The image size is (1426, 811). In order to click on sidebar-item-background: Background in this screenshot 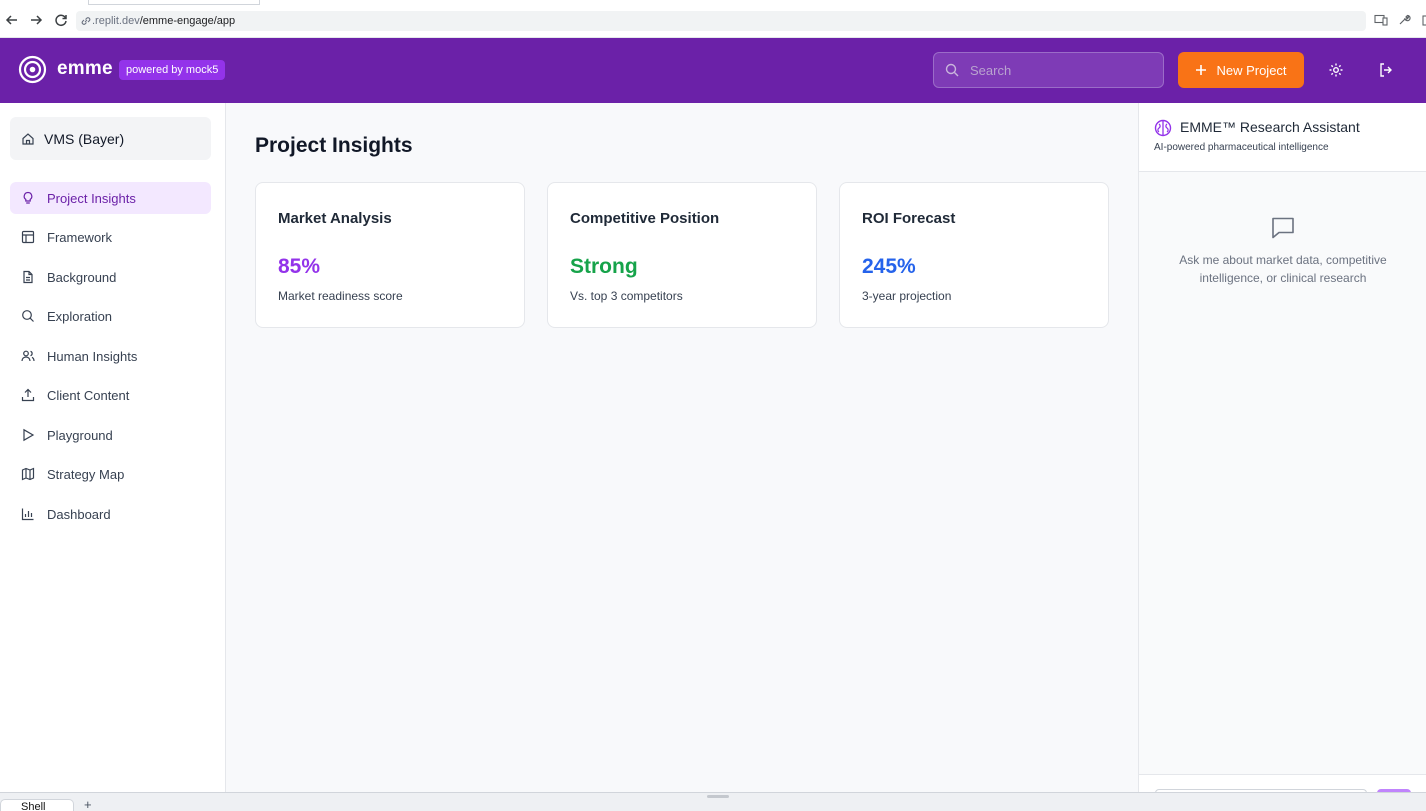, I will do `click(110, 277)`.